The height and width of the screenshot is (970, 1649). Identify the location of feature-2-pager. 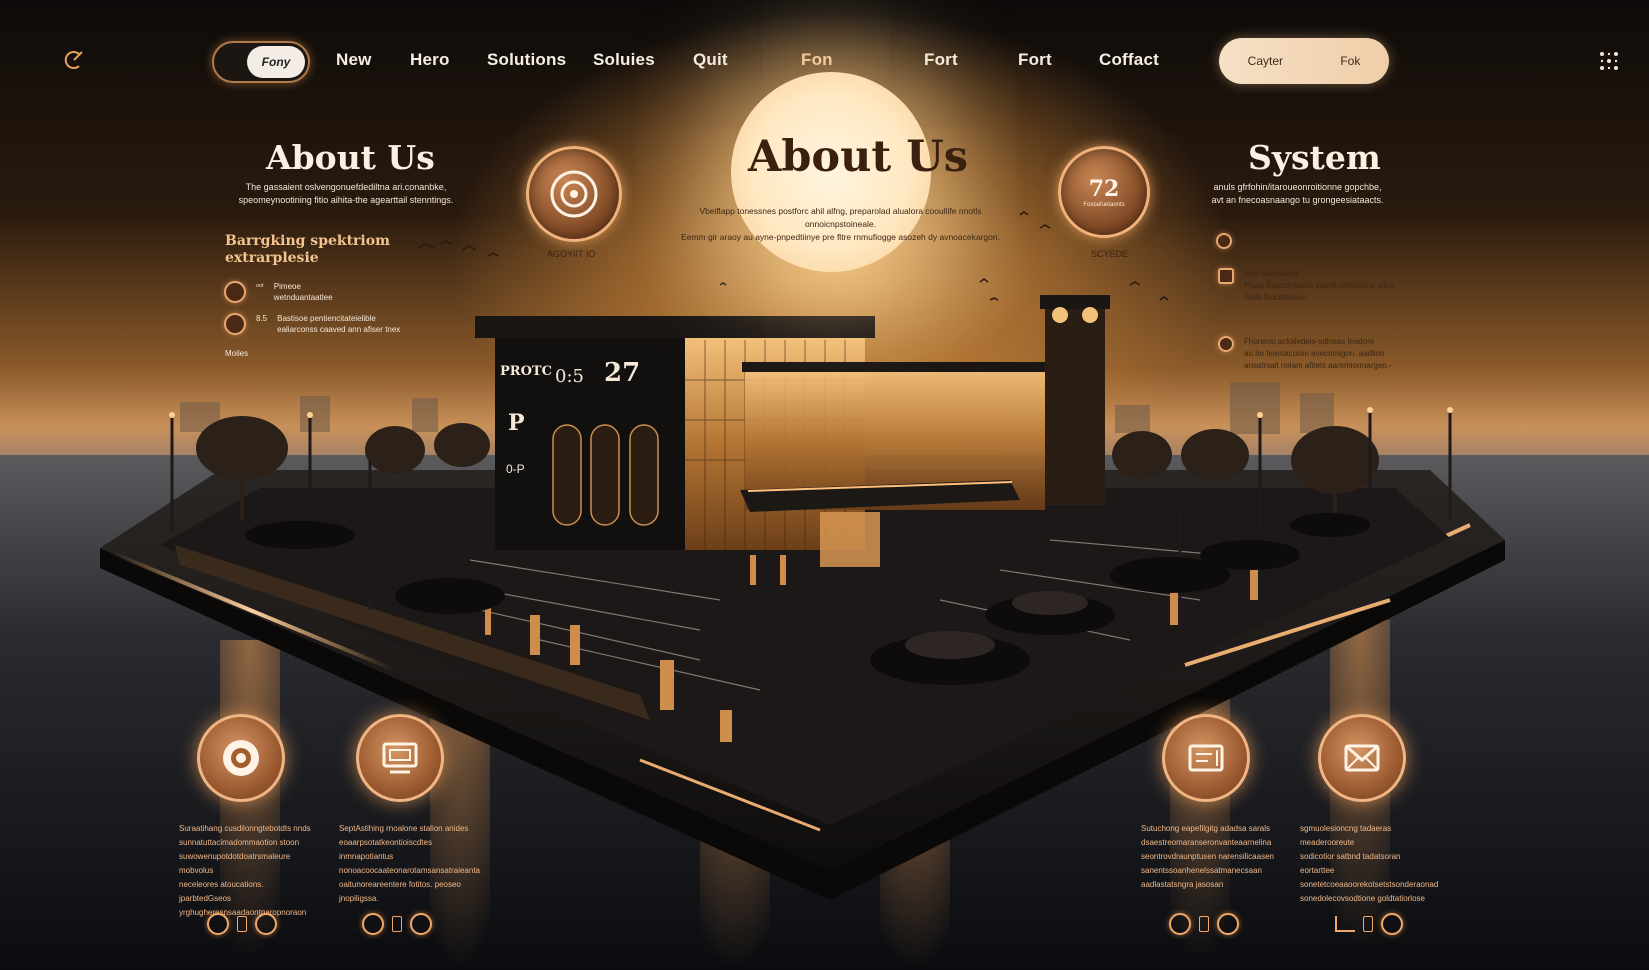
(397, 924).